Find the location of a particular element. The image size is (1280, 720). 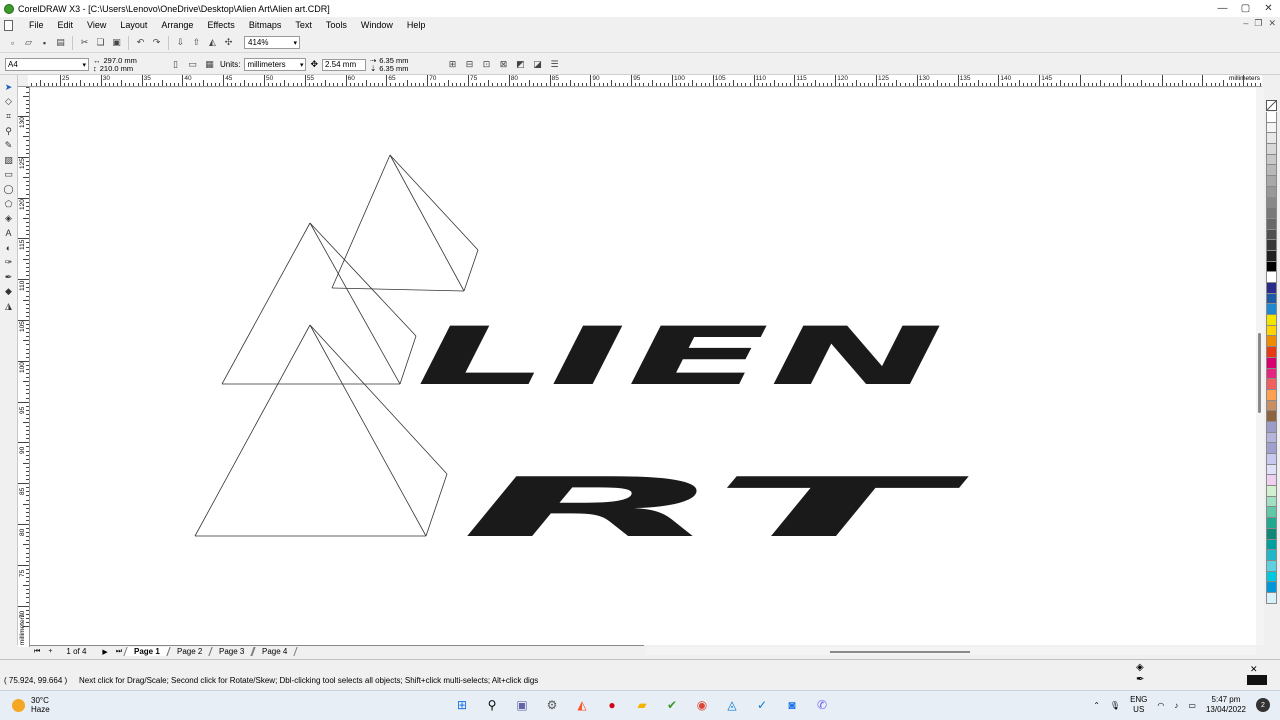

language-indicator: ENG US is located at coordinates (1138, 705).